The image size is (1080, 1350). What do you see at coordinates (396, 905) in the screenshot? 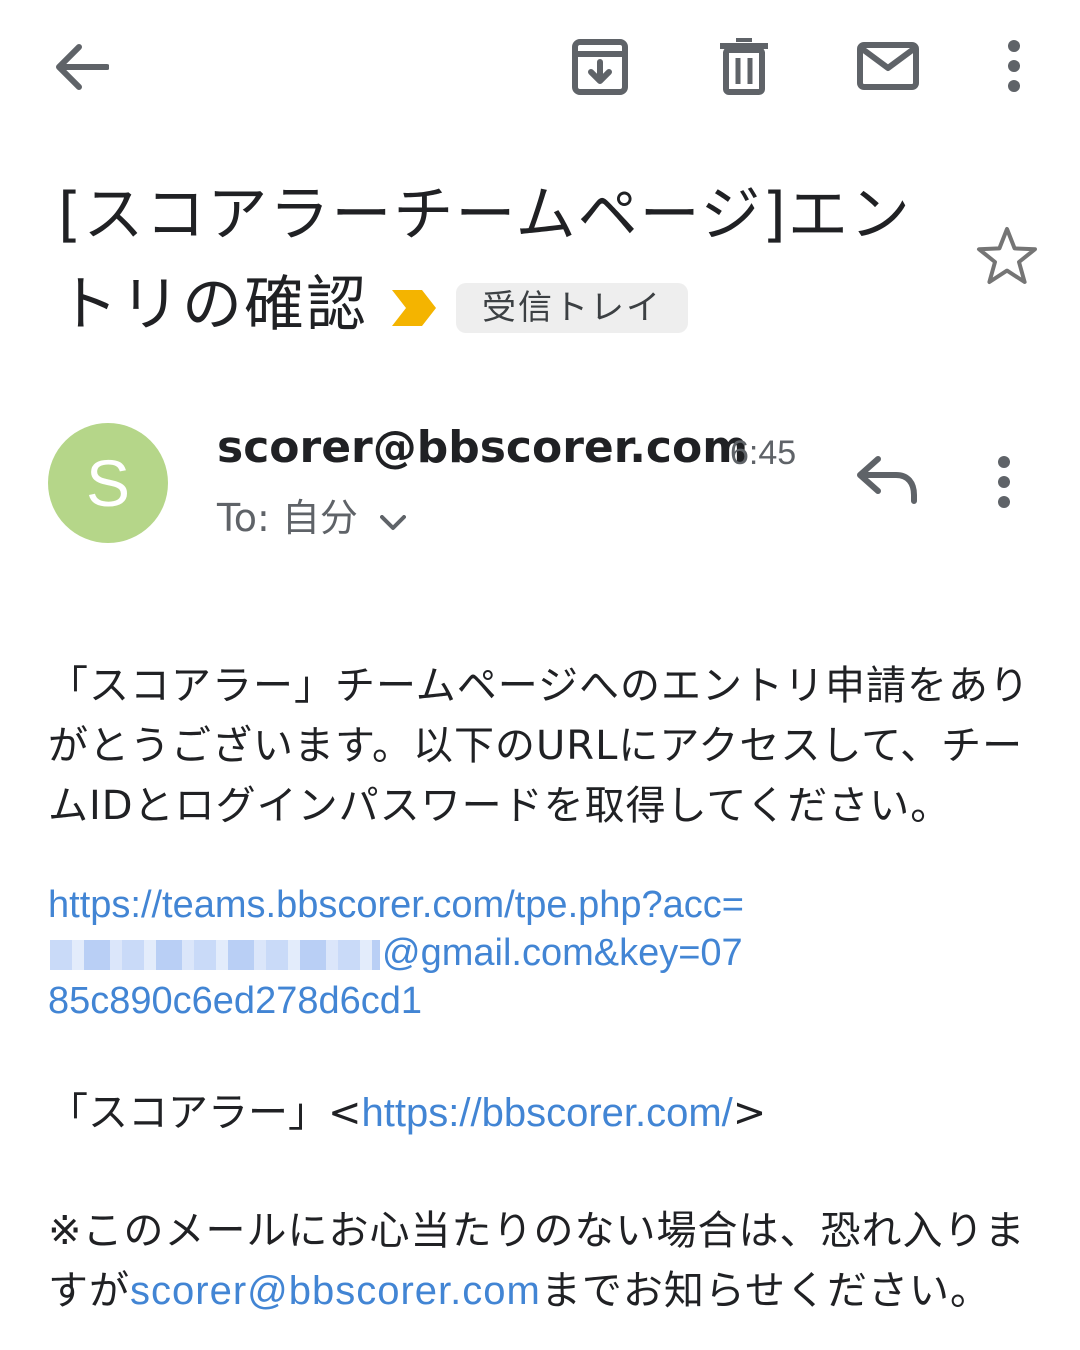
I see `url-text-start: https://teams.bbscorer.com/tpe.php?acc=` at bounding box center [396, 905].